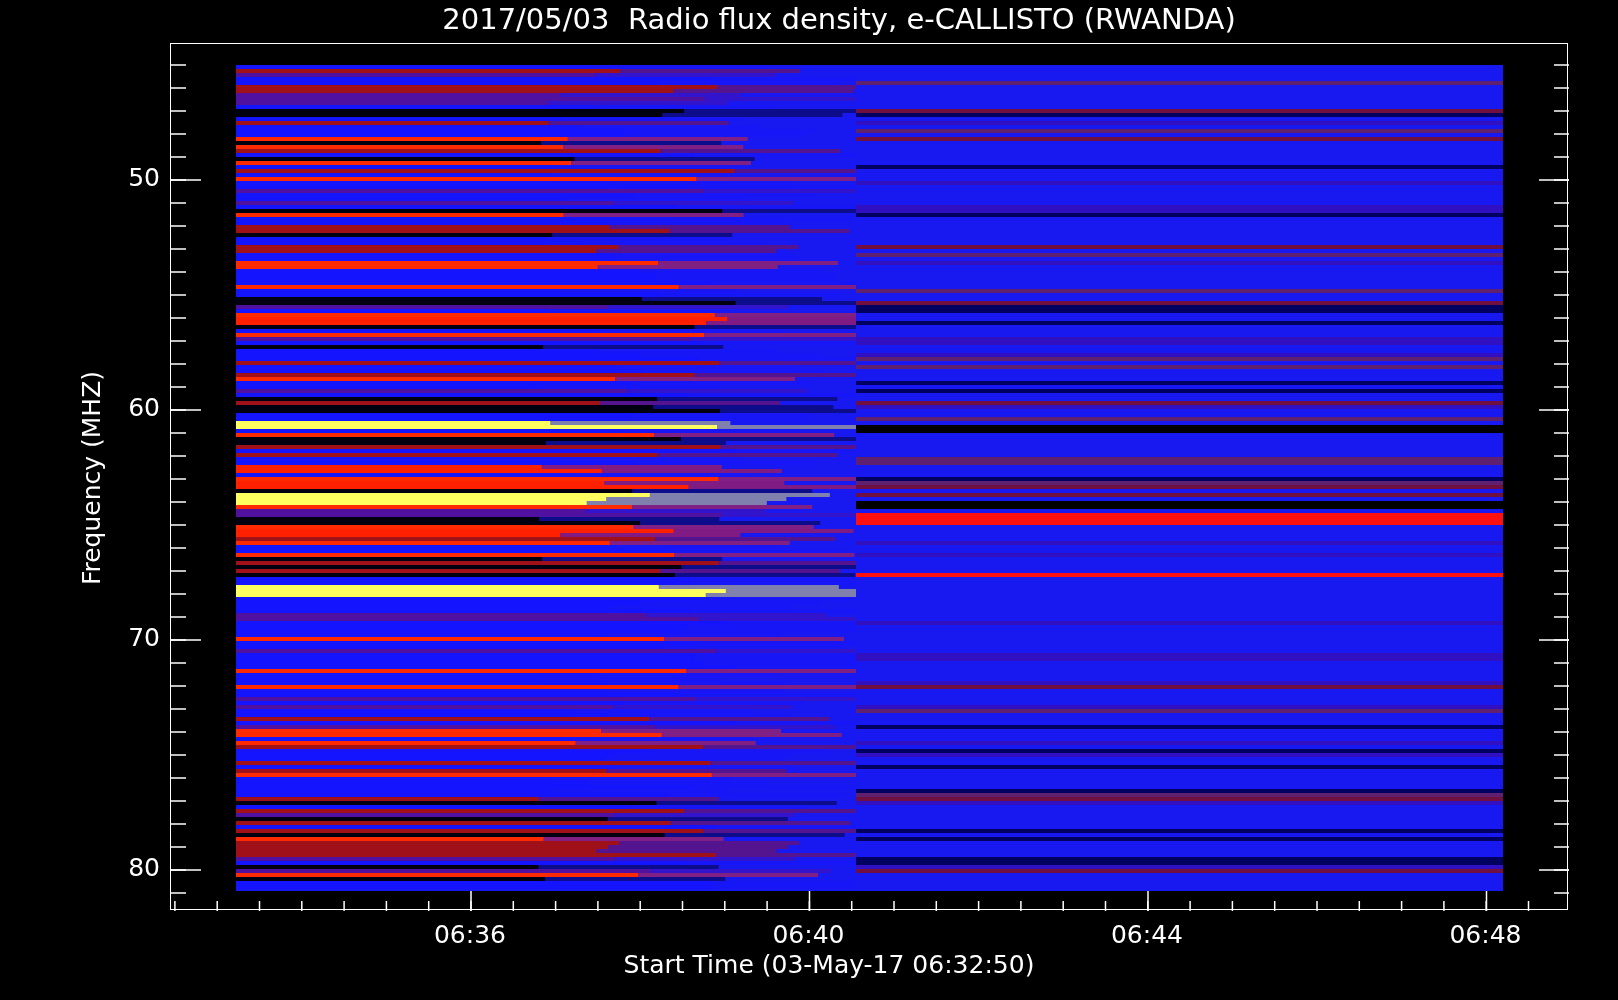 The image size is (1618, 1000). What do you see at coordinates (469, 934) in the screenshot?
I see `tick-label: 06:36` at bounding box center [469, 934].